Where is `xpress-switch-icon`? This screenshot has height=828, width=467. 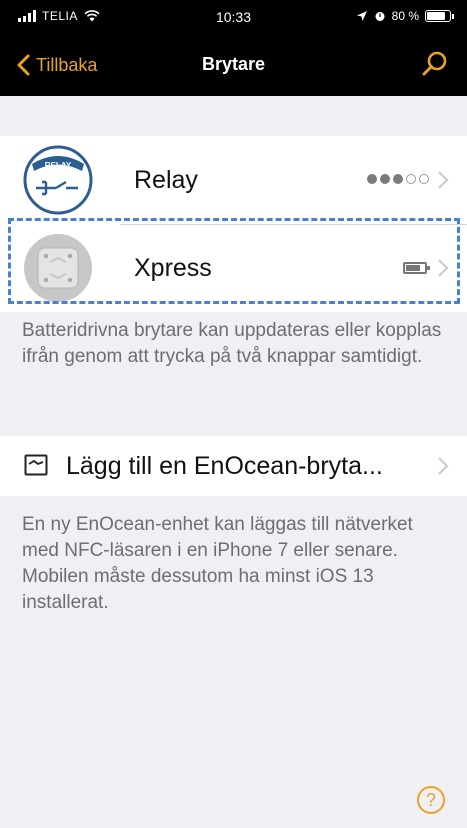 xpress-switch-icon is located at coordinates (58, 268).